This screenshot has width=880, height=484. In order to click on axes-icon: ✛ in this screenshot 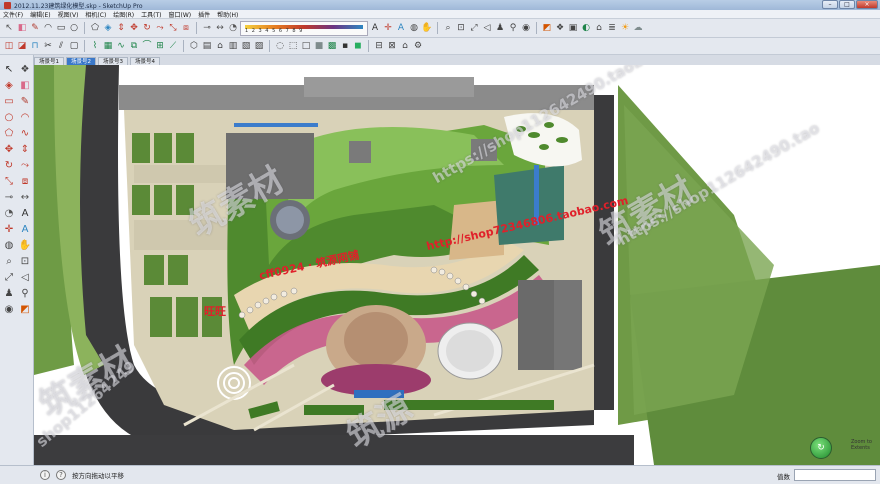, I will do `click(388, 28)`.